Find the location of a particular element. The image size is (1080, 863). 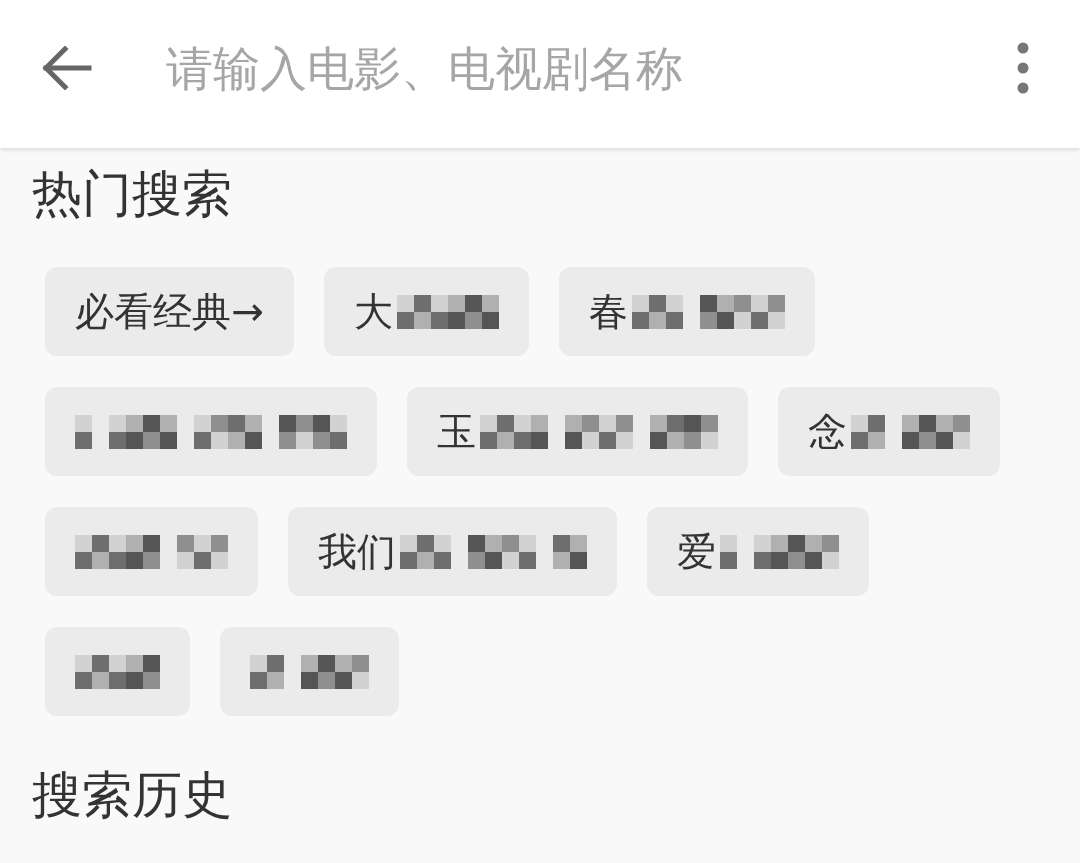

hot-search-chip: 念 is located at coordinates (889, 431).